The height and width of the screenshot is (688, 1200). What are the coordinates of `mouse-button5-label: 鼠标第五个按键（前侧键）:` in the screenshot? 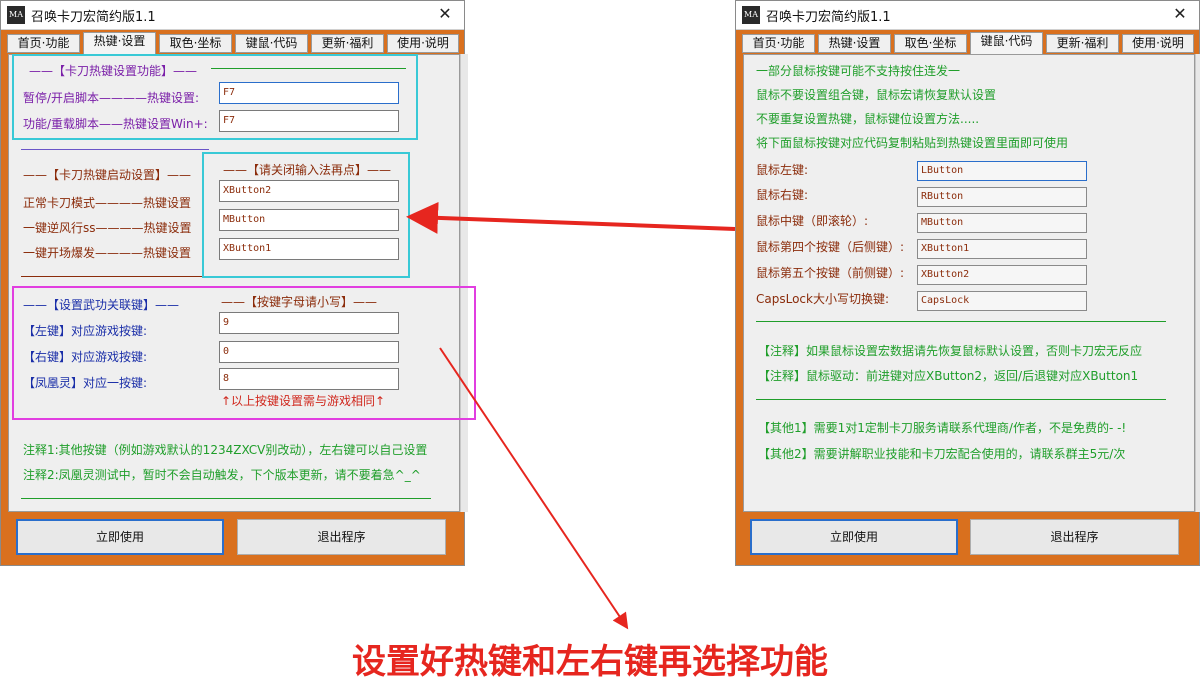 It's located at (830, 273).